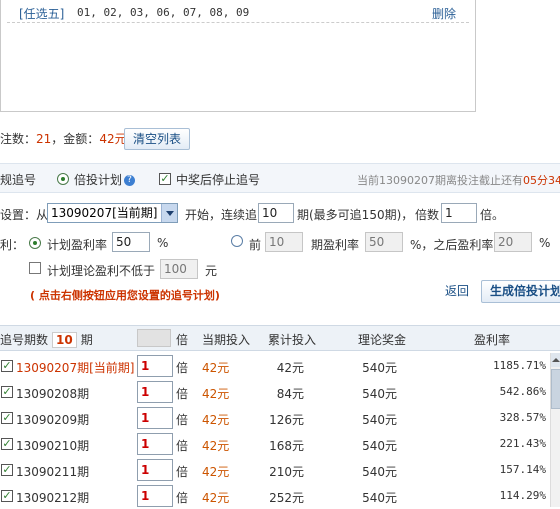  Describe the element at coordinates (77, 245) in the screenshot. I see `plan-rate-label: 计划盈利率` at that location.